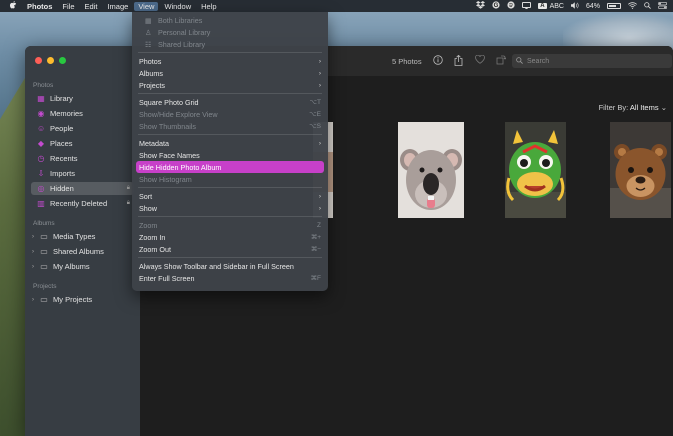 This screenshot has width=673, height=436. Describe the element at coordinates (82, 143) in the screenshot. I see `sidebar-item-places: ◆ Places` at that location.